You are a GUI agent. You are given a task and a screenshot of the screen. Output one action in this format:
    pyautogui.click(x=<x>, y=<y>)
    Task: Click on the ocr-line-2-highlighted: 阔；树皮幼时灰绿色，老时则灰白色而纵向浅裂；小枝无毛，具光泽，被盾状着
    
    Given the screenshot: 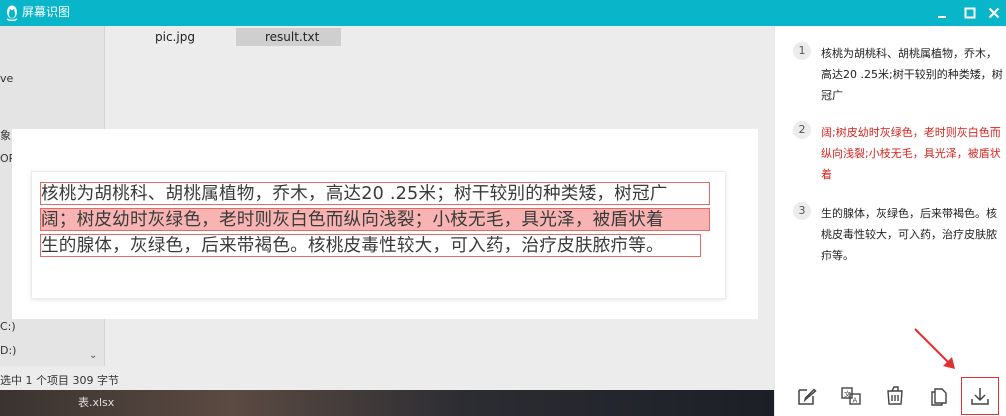 What is the action you would take?
    pyautogui.click(x=375, y=219)
    